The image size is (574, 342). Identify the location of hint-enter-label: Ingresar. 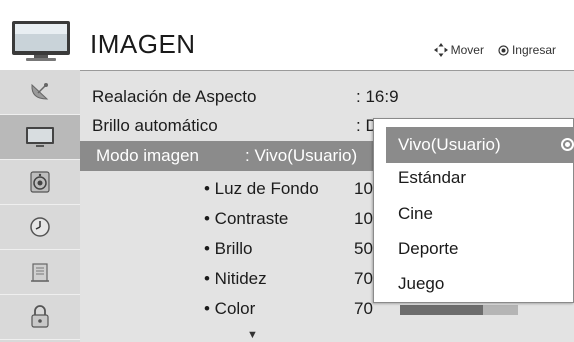
(533, 50).